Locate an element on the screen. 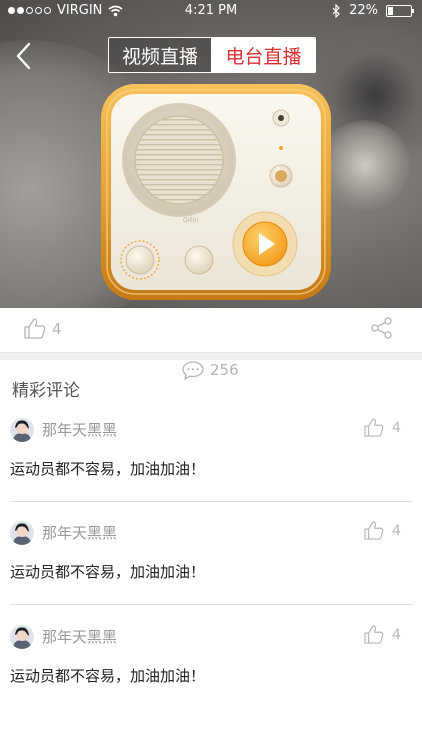 Image resolution: width=422 pixels, height=750 pixels. bluetooth-icon is located at coordinates (336, 10).